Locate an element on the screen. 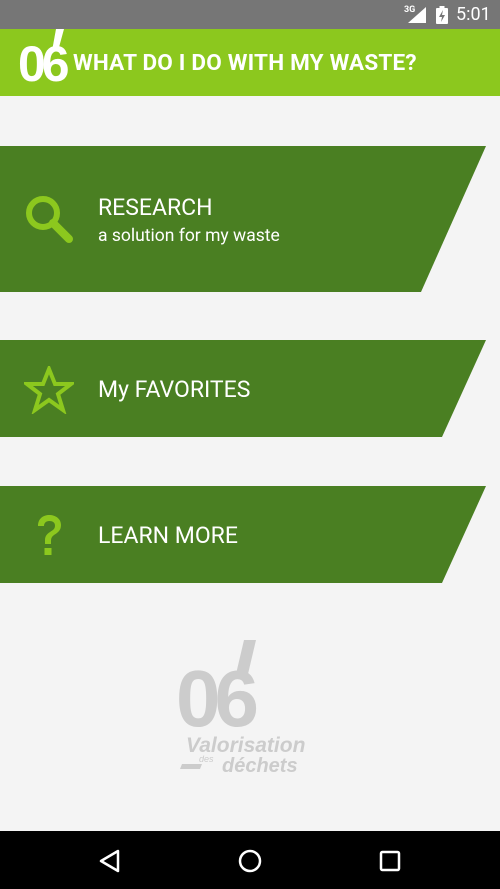 This screenshot has height=889, width=500. clock: 5:01 is located at coordinates (473, 14).